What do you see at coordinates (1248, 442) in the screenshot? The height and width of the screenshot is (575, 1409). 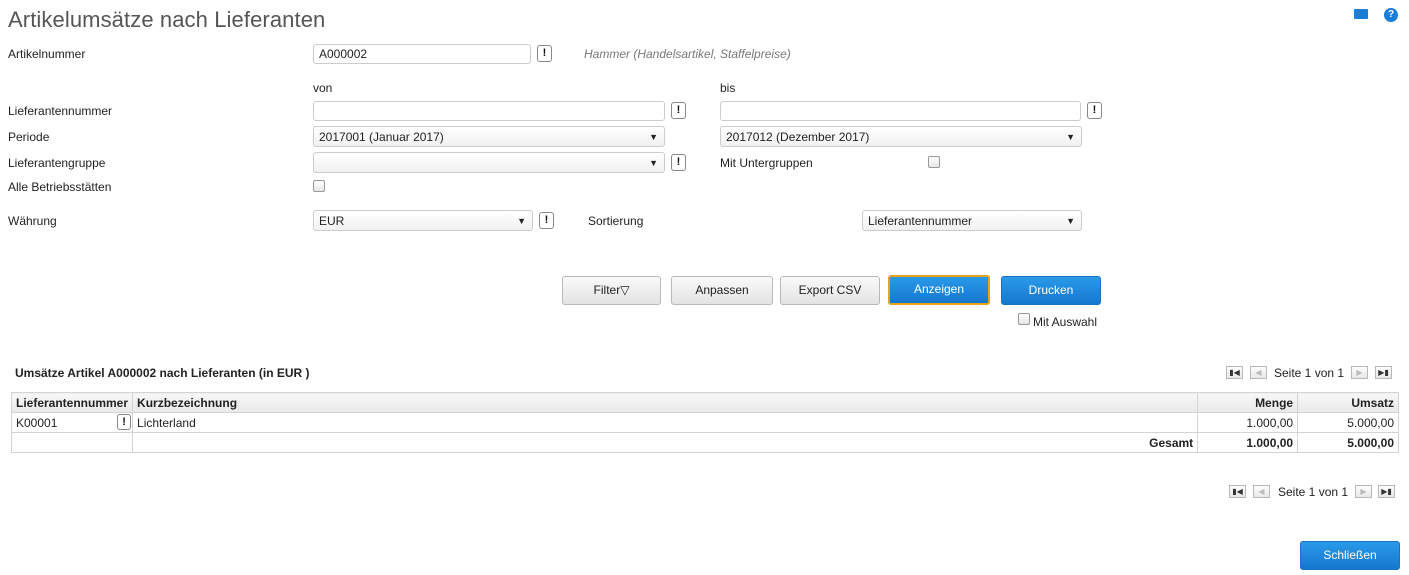 I see `total-menge: 1.000,00` at bounding box center [1248, 442].